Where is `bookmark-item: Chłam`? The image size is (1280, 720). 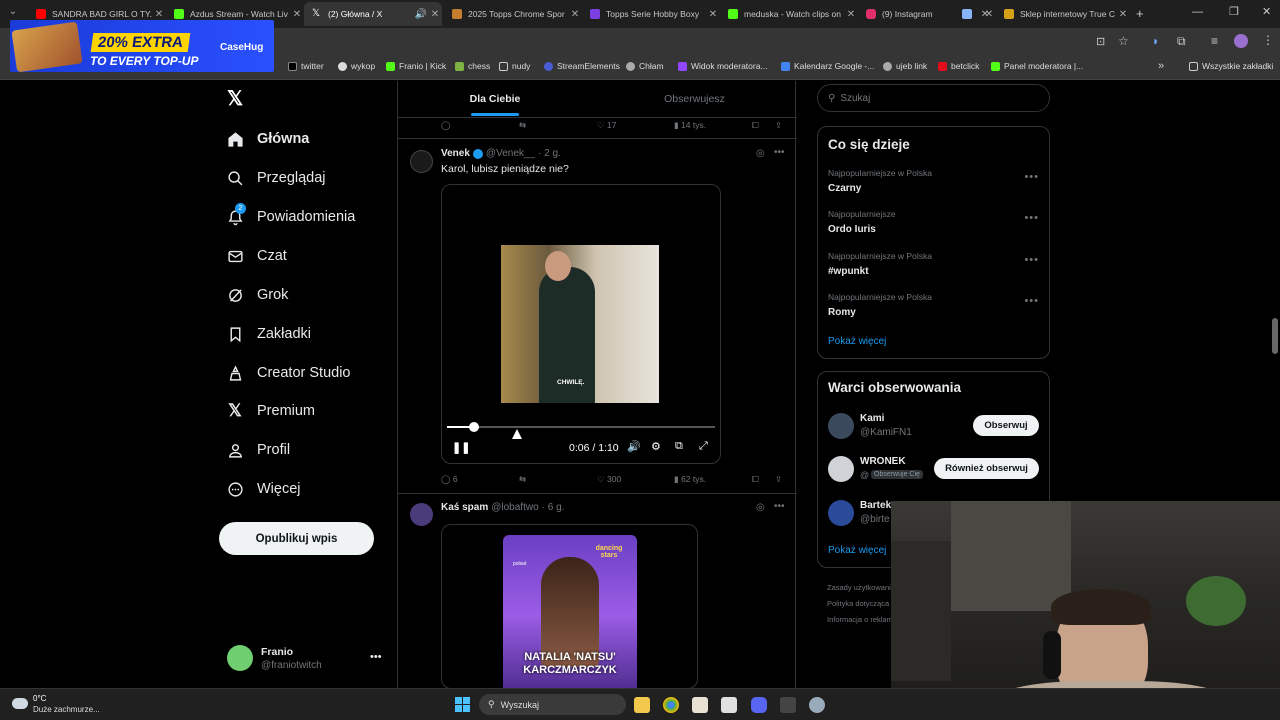
bookmark-item: Chłam is located at coordinates (645, 66).